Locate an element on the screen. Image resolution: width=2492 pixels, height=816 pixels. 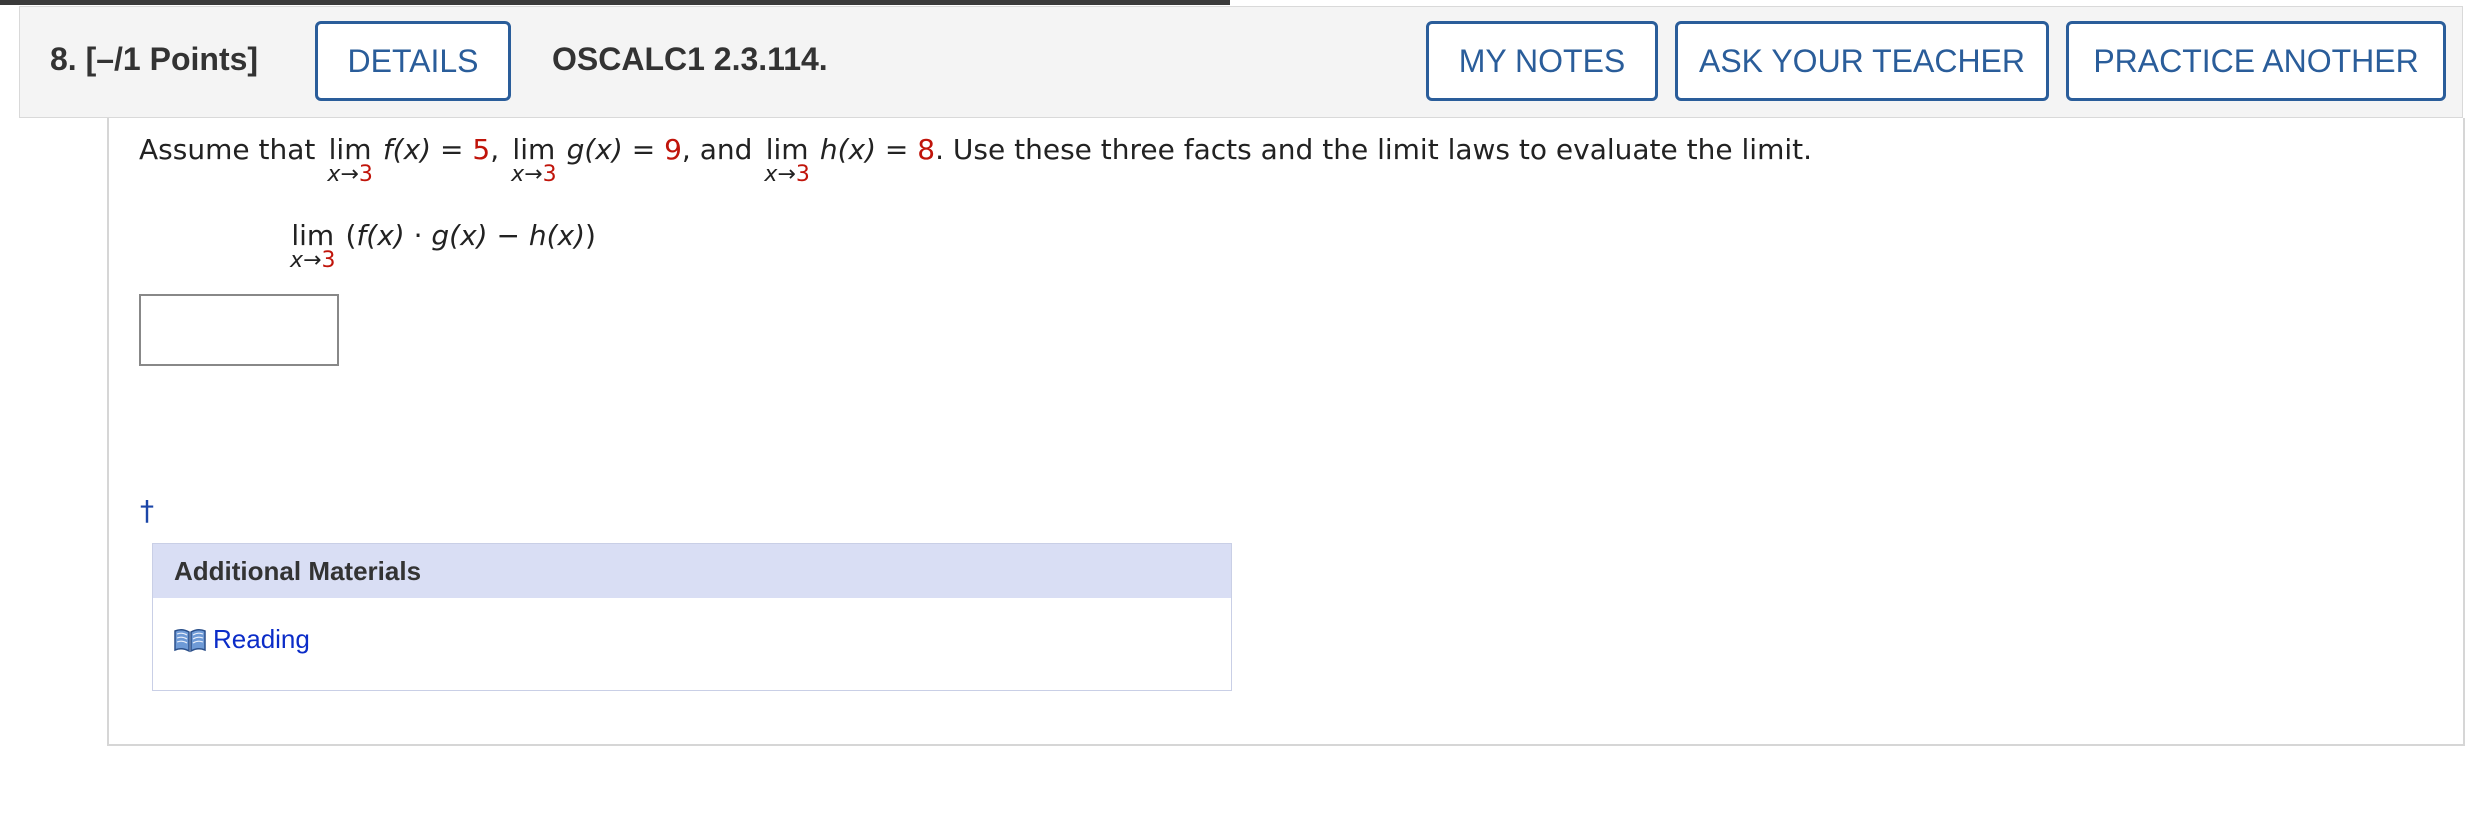
and-text: , and is located at coordinates (717, 149).